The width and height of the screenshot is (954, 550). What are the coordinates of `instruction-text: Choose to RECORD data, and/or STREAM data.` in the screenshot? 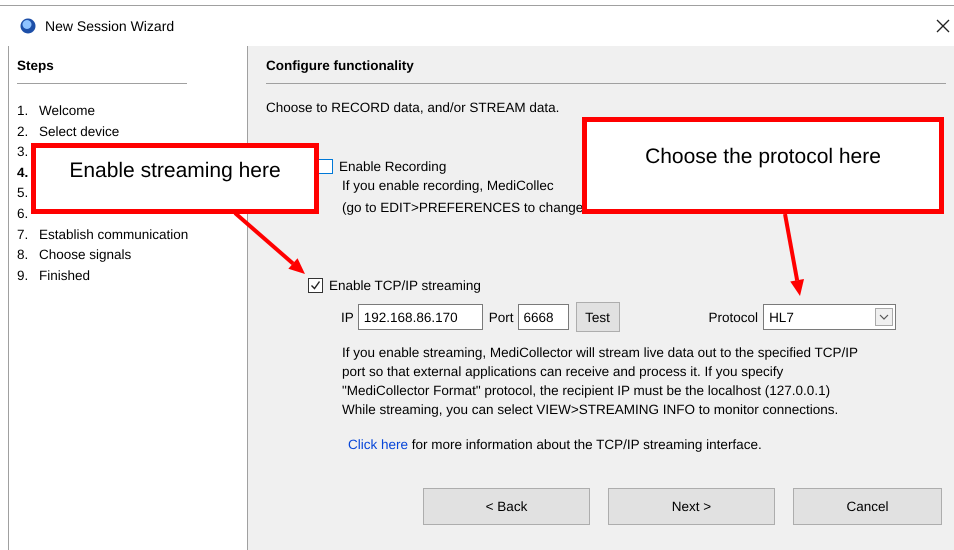 It's located at (413, 108).